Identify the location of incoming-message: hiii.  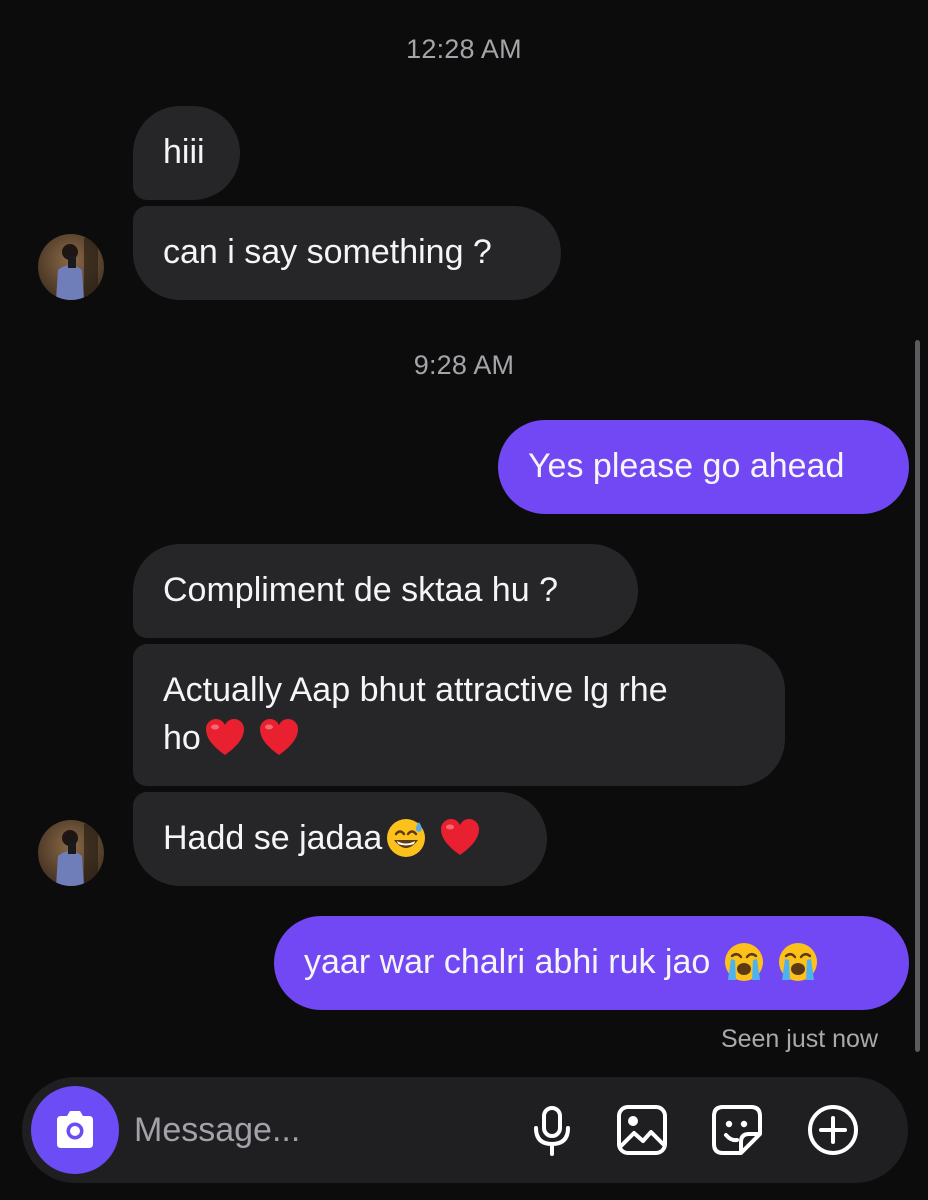
(186, 153).